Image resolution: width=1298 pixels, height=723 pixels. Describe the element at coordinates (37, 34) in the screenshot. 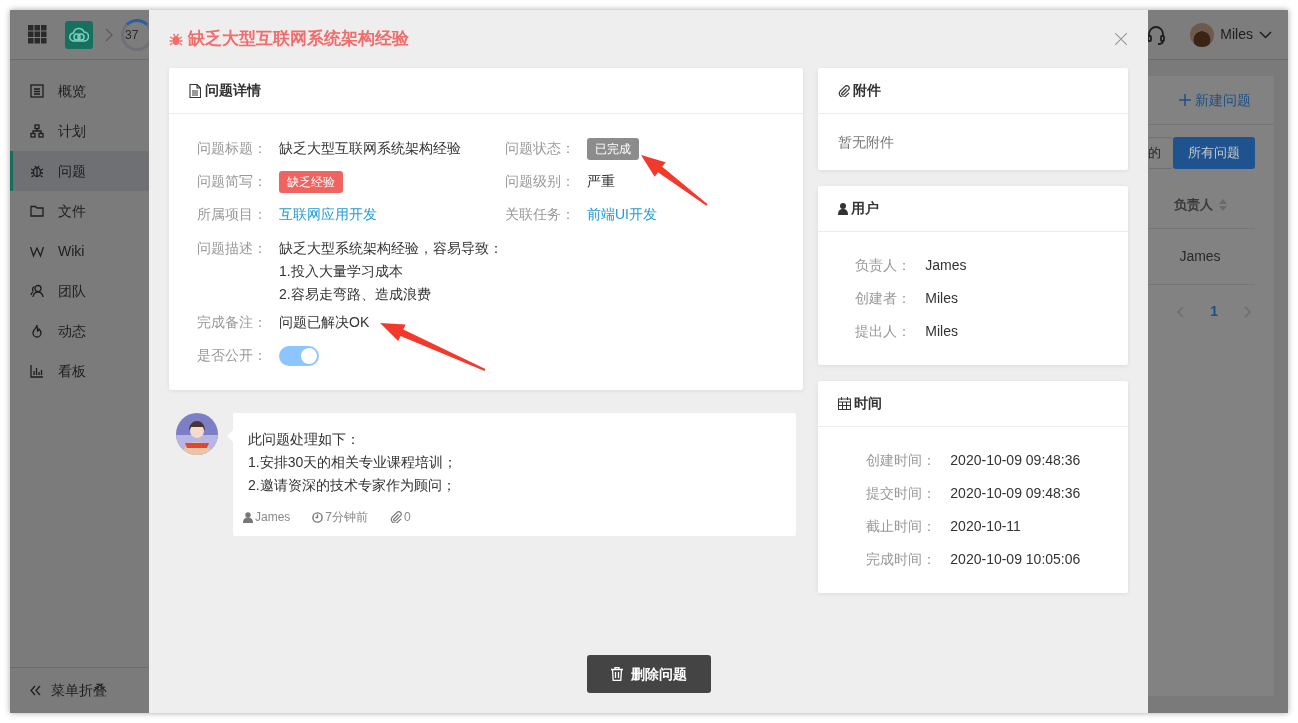

I see `apps-grid-icon` at that location.